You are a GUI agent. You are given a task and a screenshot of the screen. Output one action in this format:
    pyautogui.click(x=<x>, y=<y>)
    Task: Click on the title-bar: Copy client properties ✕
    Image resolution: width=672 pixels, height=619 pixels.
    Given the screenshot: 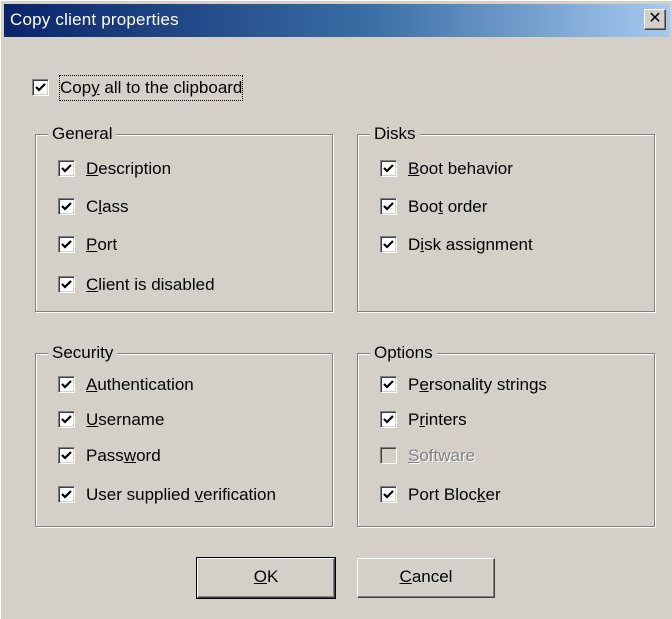 What is the action you would take?
    pyautogui.click(x=337, y=20)
    